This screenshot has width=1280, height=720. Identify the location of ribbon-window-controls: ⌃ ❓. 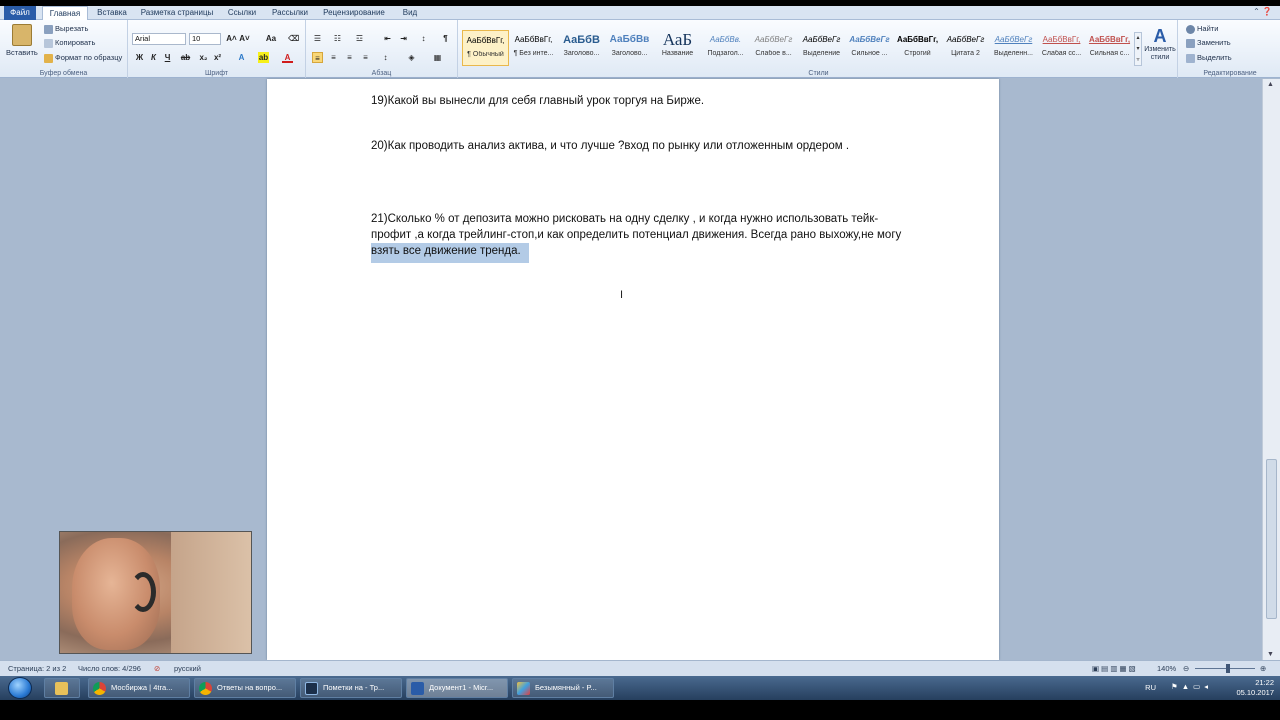
(1262, 11).